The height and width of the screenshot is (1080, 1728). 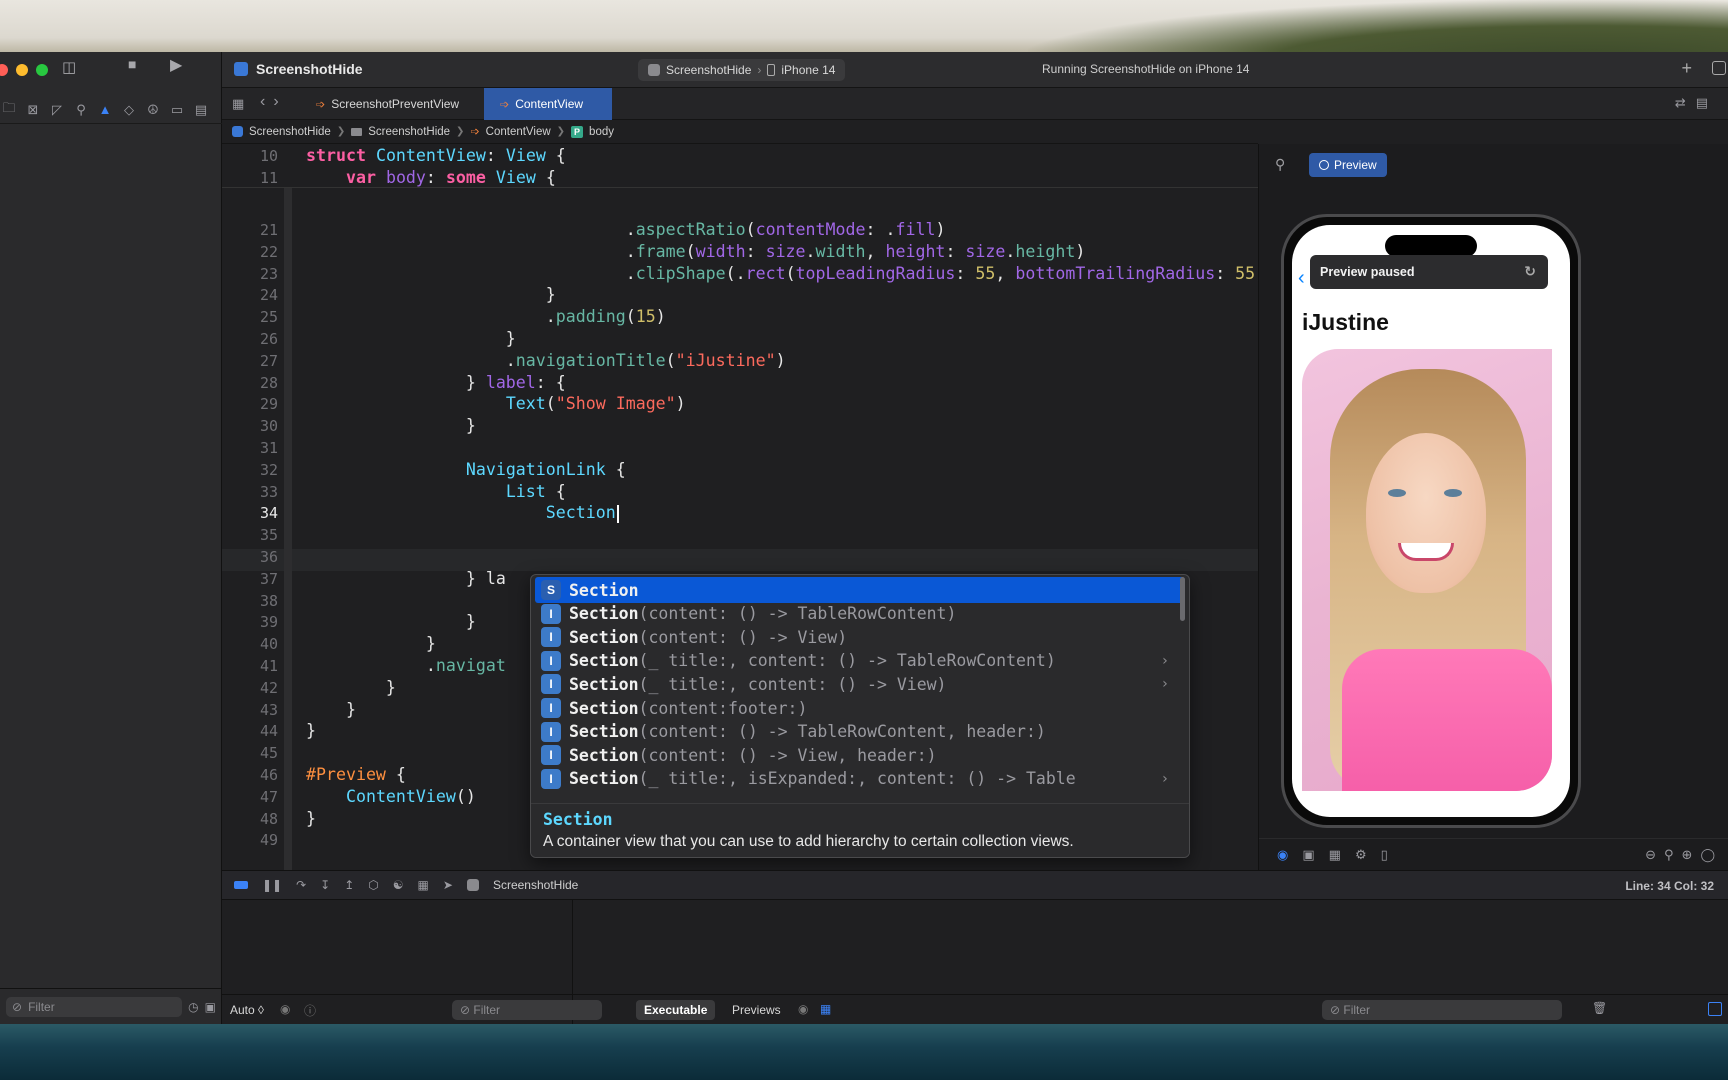 What do you see at coordinates (448, 885) in the screenshot?
I see `location-icon: ➤` at bounding box center [448, 885].